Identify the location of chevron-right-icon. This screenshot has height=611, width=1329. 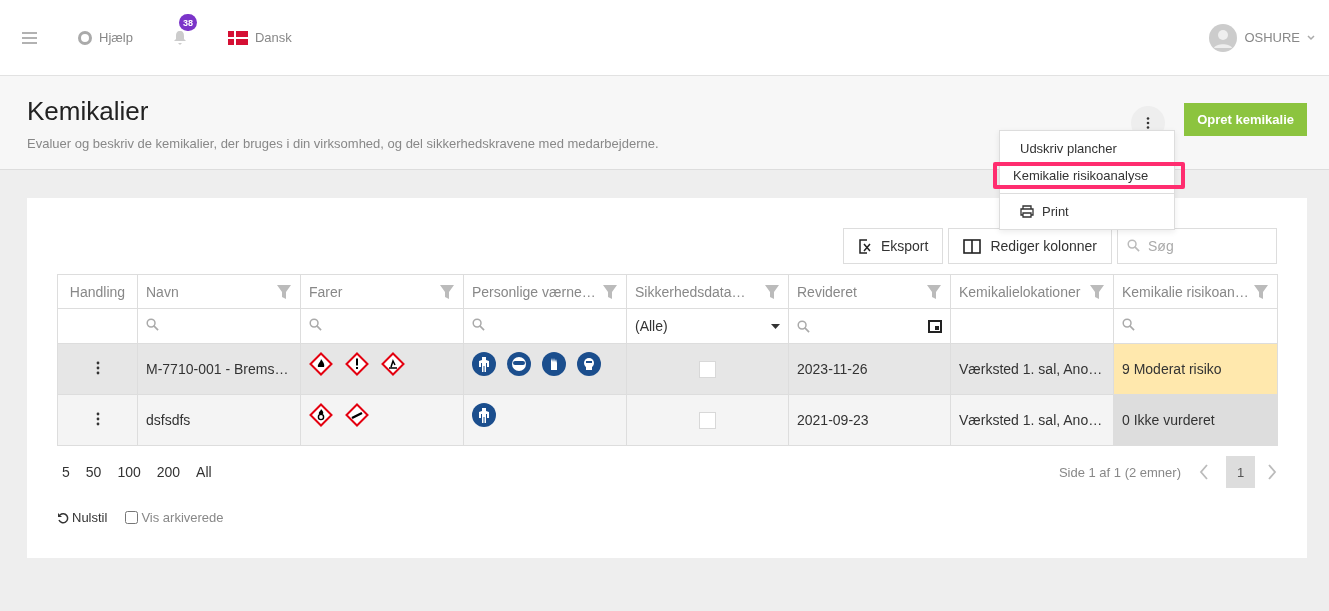
(1272, 472).